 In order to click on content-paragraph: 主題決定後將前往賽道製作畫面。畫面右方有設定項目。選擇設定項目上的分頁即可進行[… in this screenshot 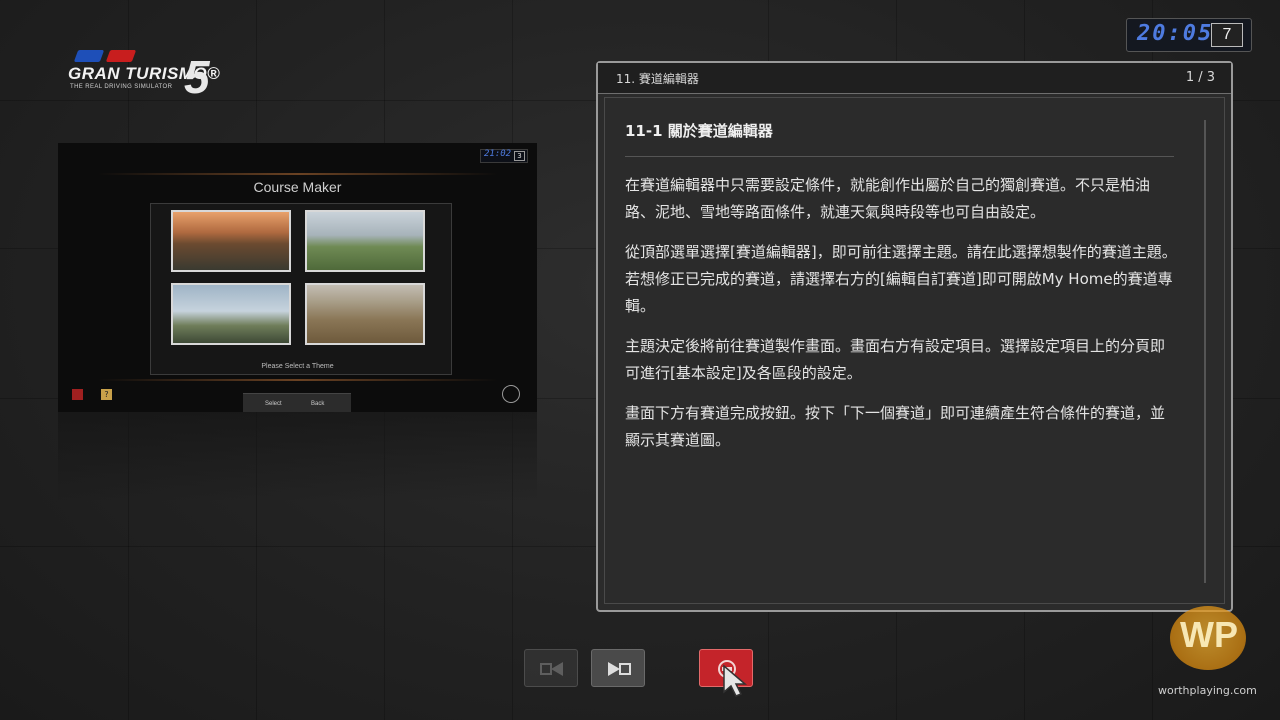, I will do `click(895, 359)`.